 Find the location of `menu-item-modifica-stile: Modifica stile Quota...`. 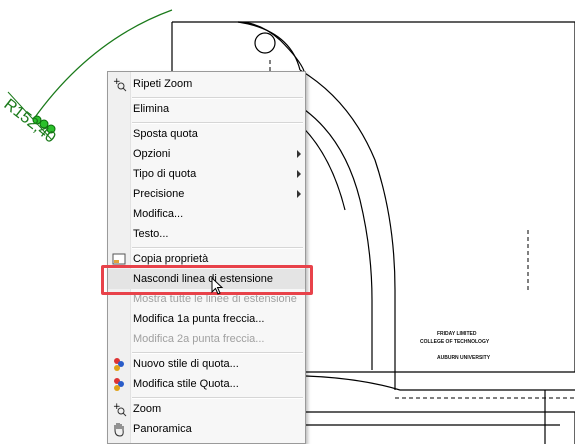

menu-item-modifica-stile: Modifica stile Quota... is located at coordinates (206, 384).